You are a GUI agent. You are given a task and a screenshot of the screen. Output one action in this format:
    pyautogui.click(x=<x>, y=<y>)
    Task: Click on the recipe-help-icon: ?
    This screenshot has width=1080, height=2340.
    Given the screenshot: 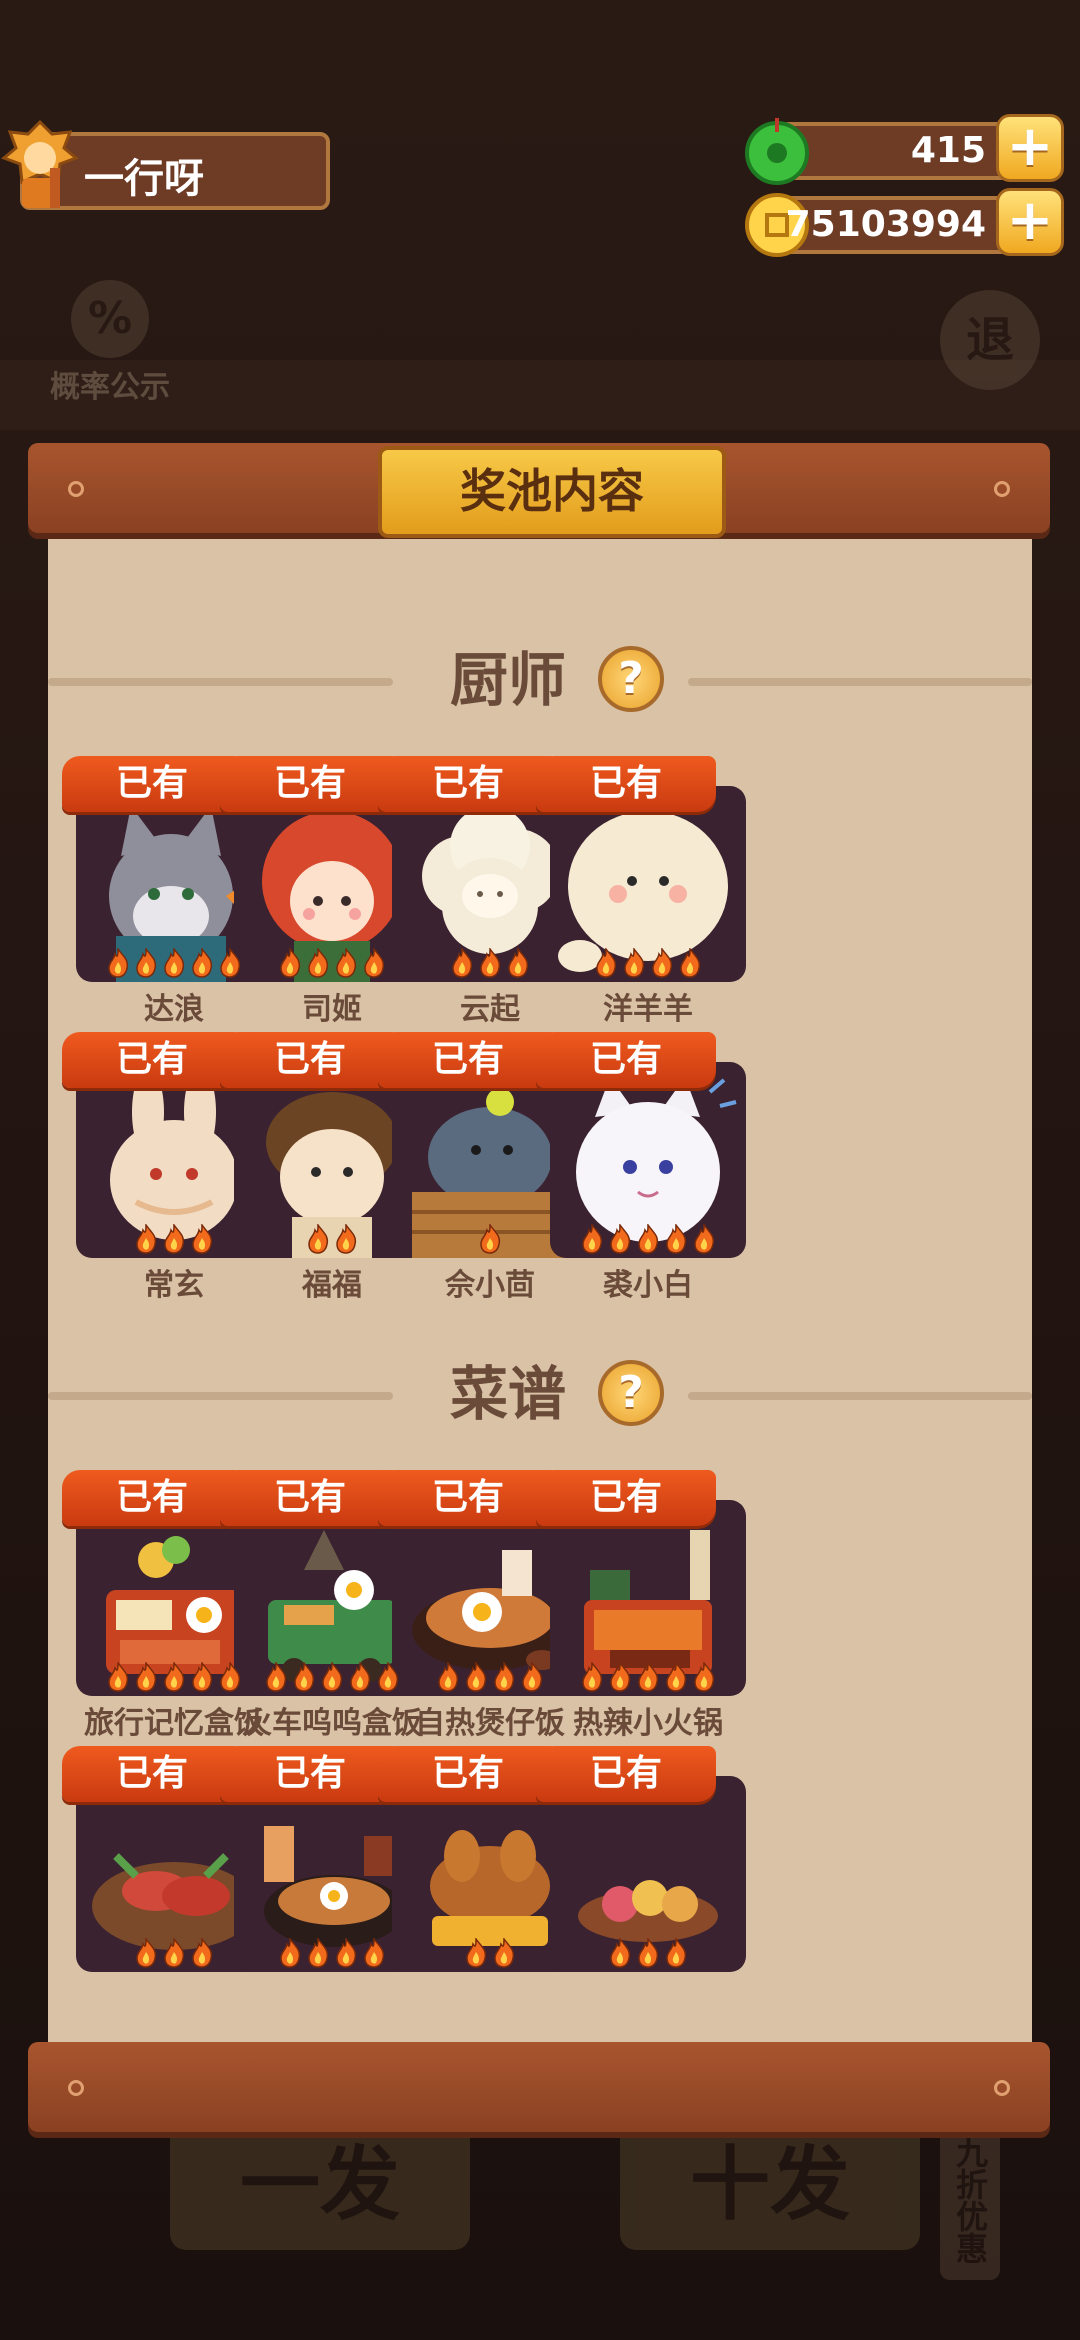 What is the action you would take?
    pyautogui.click(x=631, y=1393)
    